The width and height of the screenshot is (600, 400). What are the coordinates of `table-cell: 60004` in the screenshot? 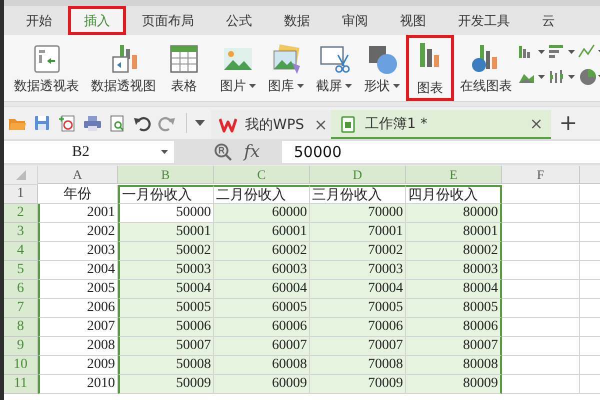 It's located at (262, 289).